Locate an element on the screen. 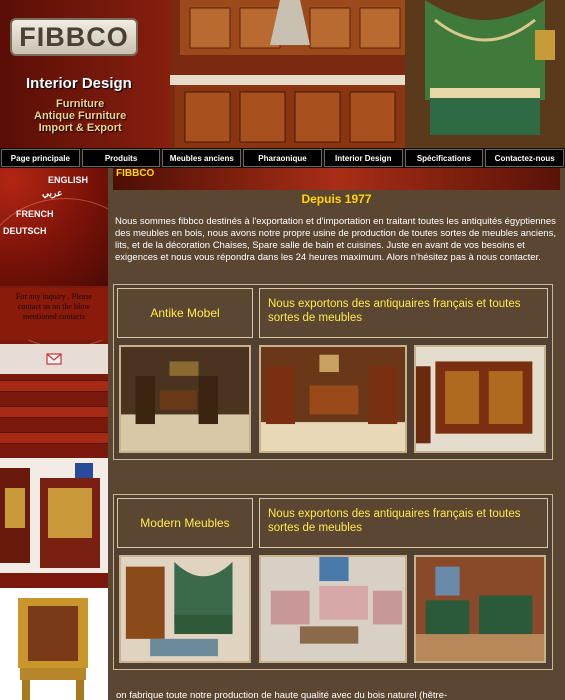 The width and height of the screenshot is (565, 700). sidebar-pharaonic-chair-photo is located at coordinates (54, 644).